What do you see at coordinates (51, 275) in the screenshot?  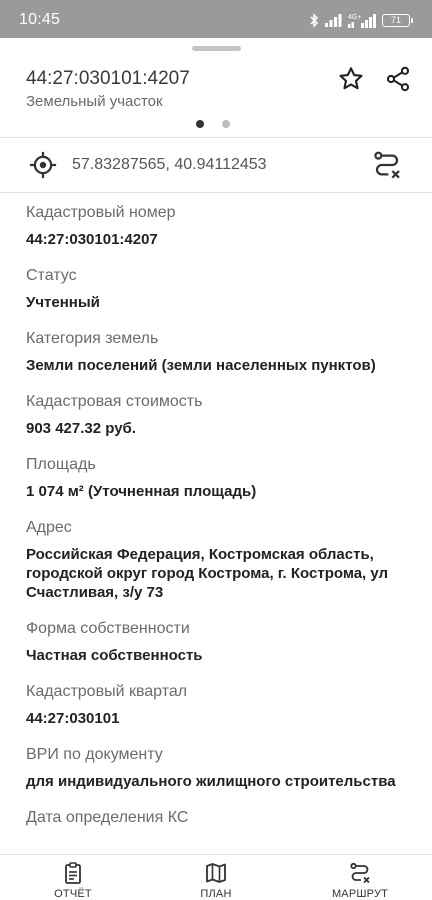 I see `property-label: Статус` at bounding box center [51, 275].